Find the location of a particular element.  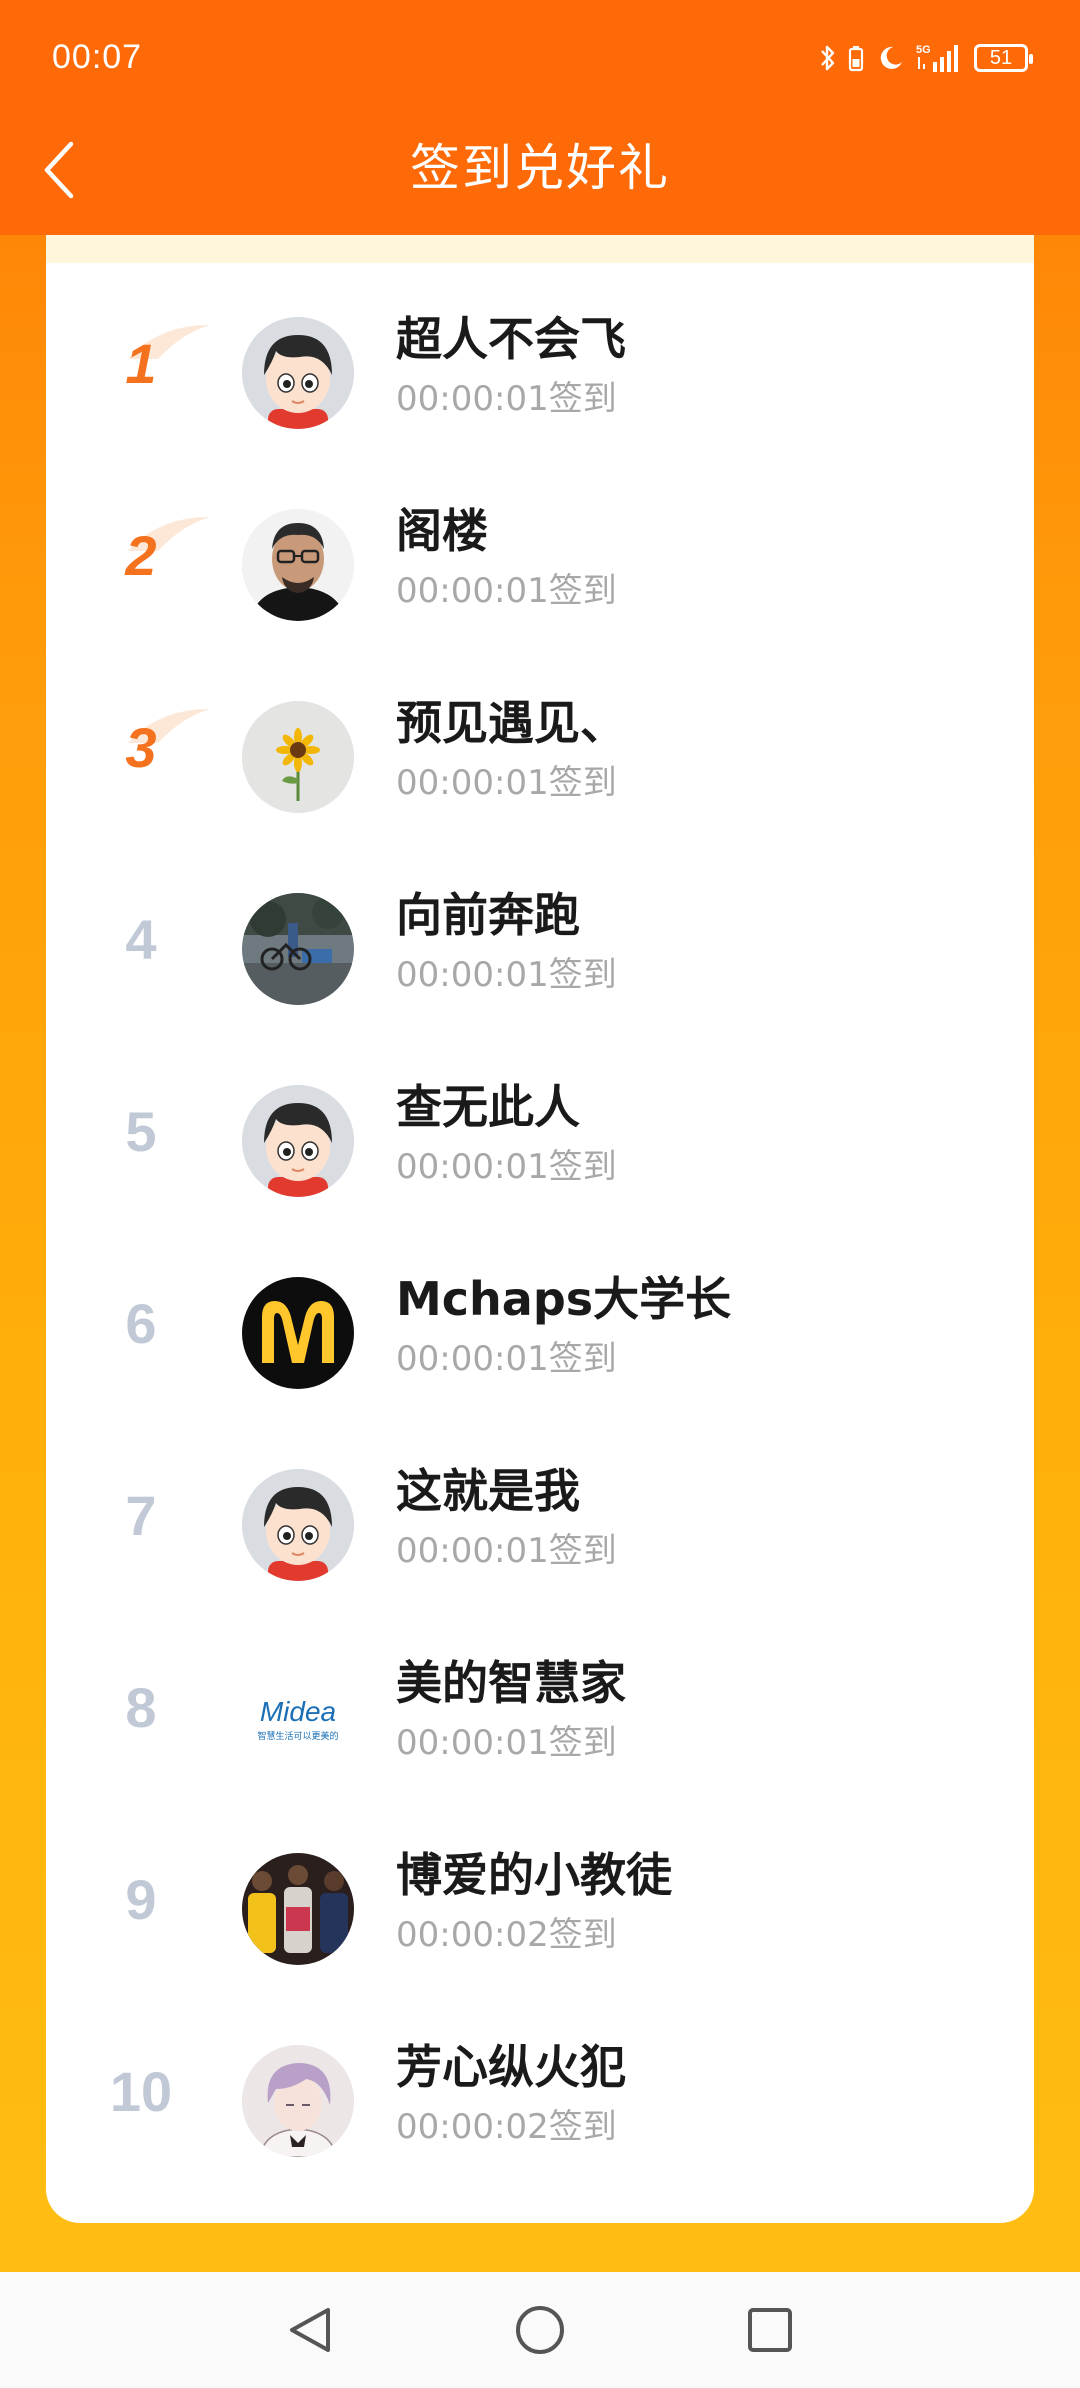

system-recents-button is located at coordinates (770, 2330).